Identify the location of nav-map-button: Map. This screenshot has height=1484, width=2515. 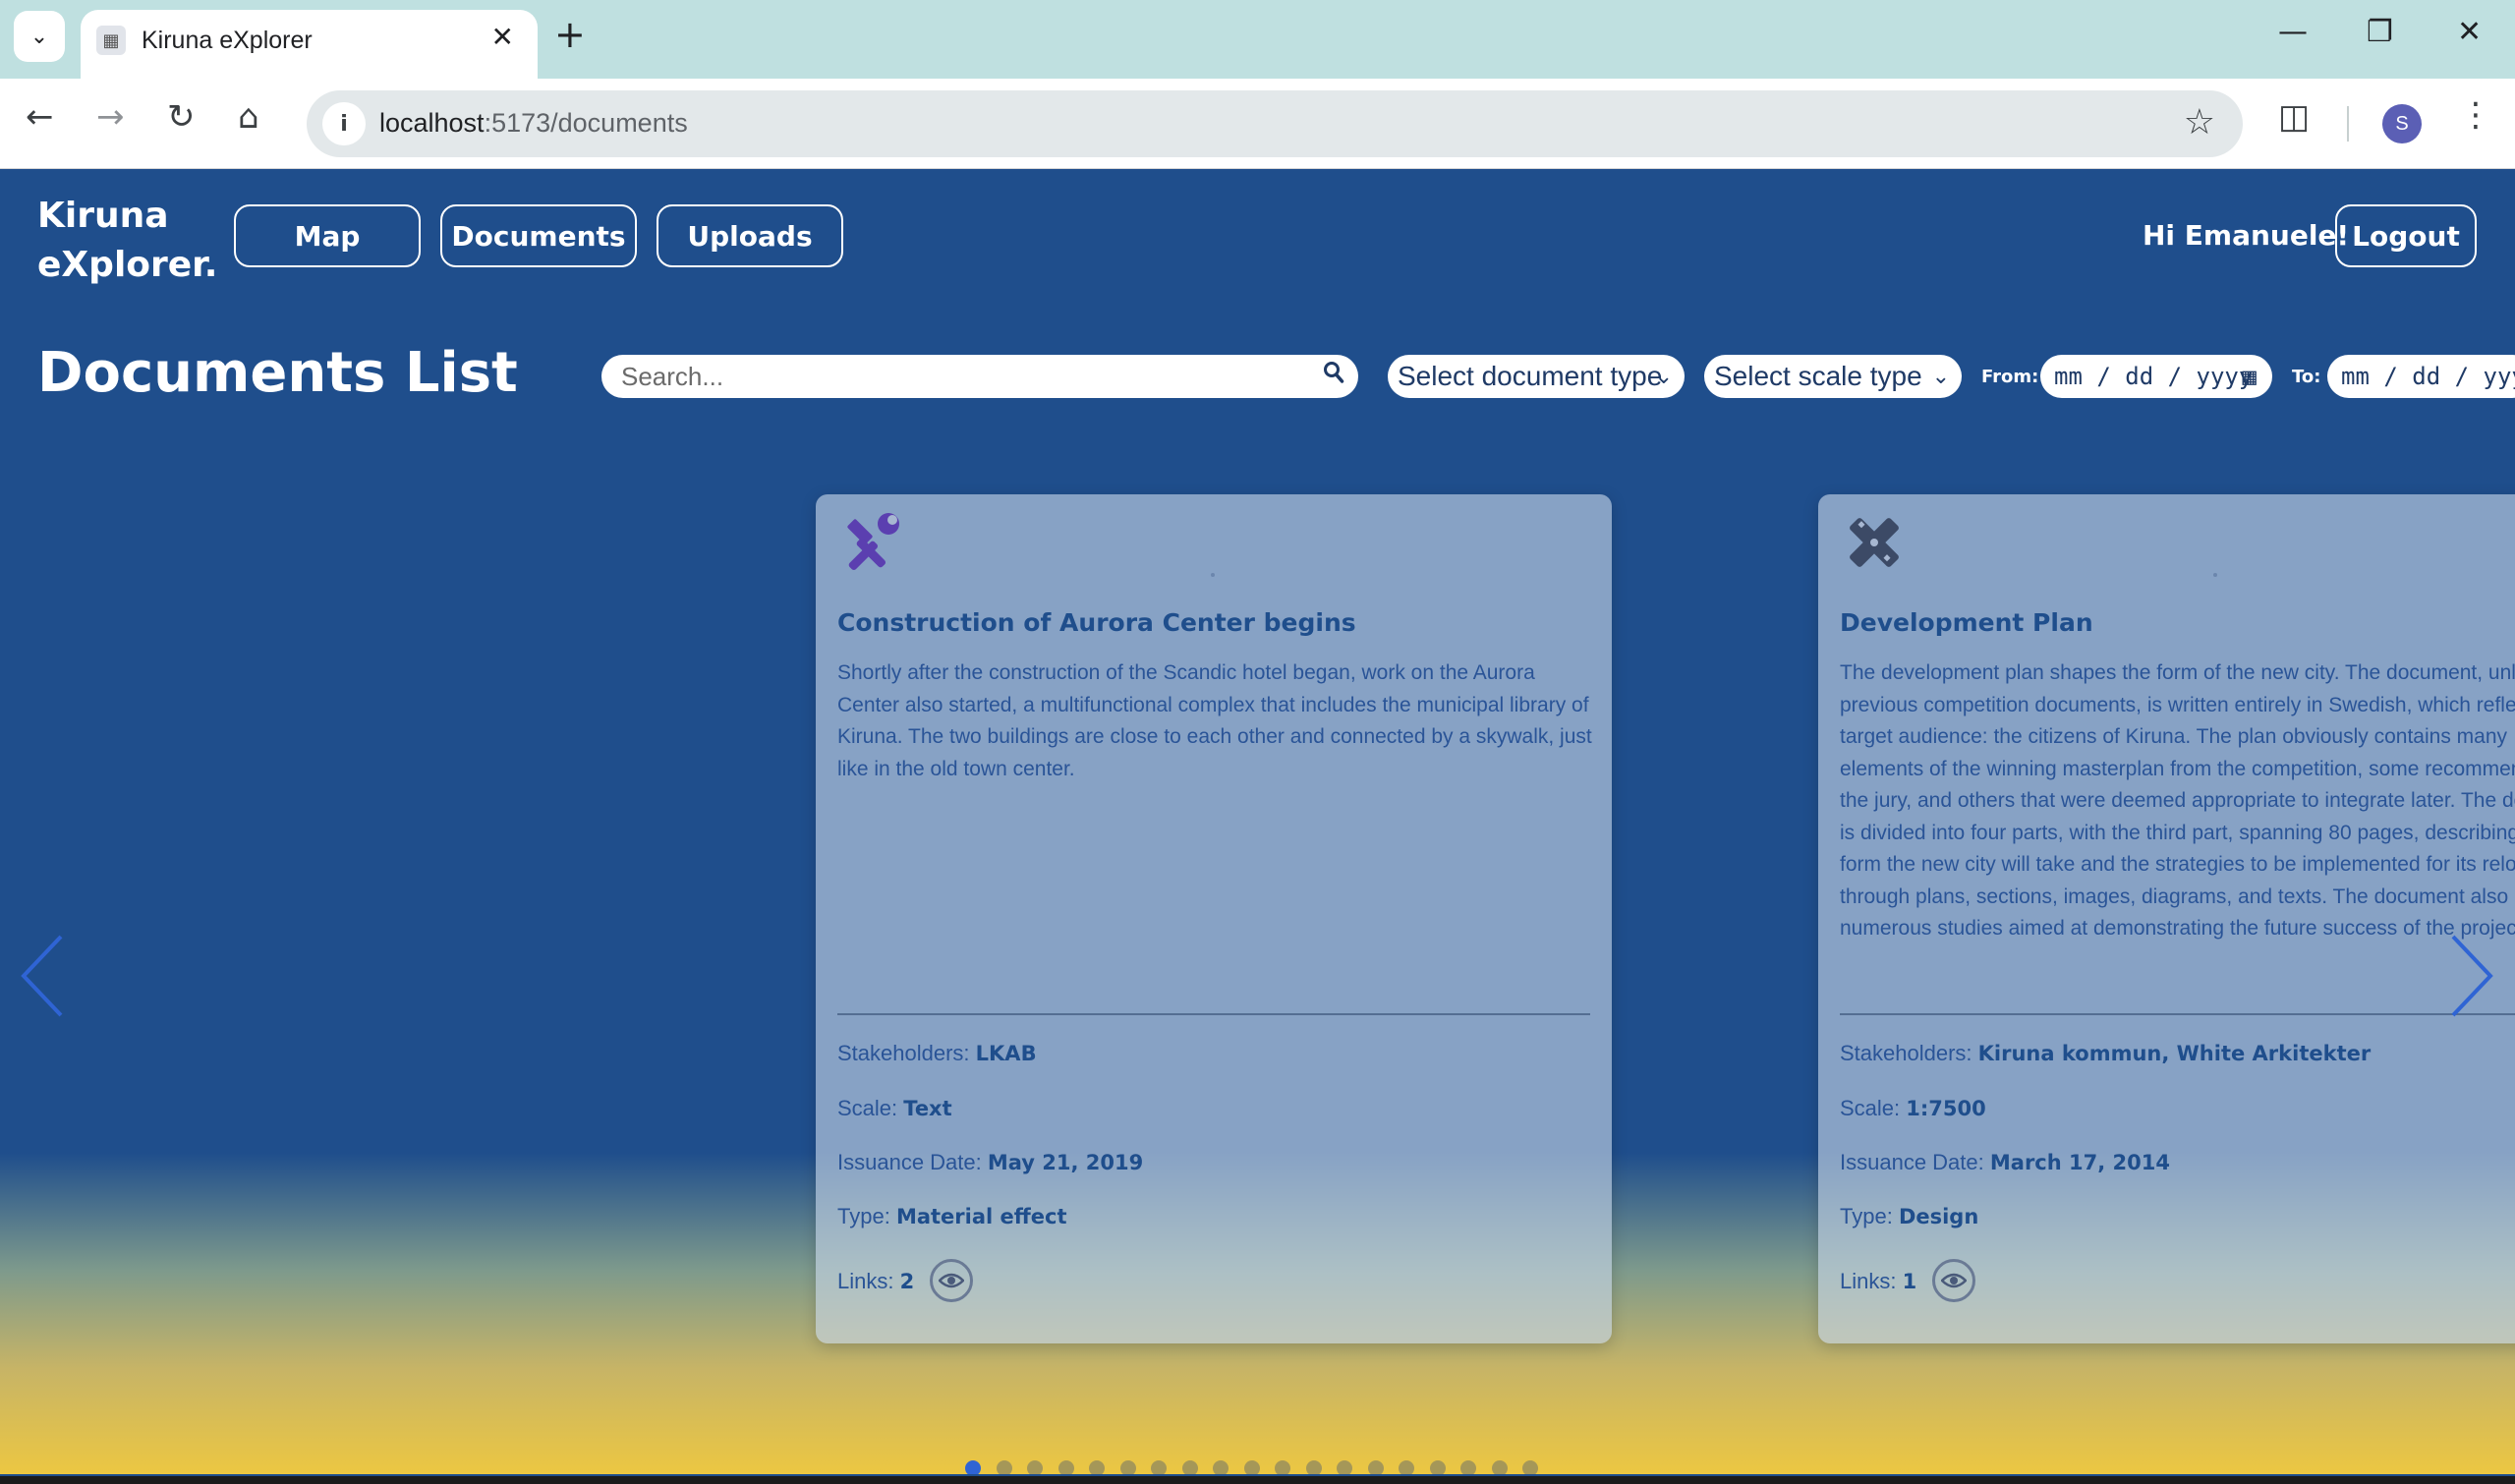
(328, 235).